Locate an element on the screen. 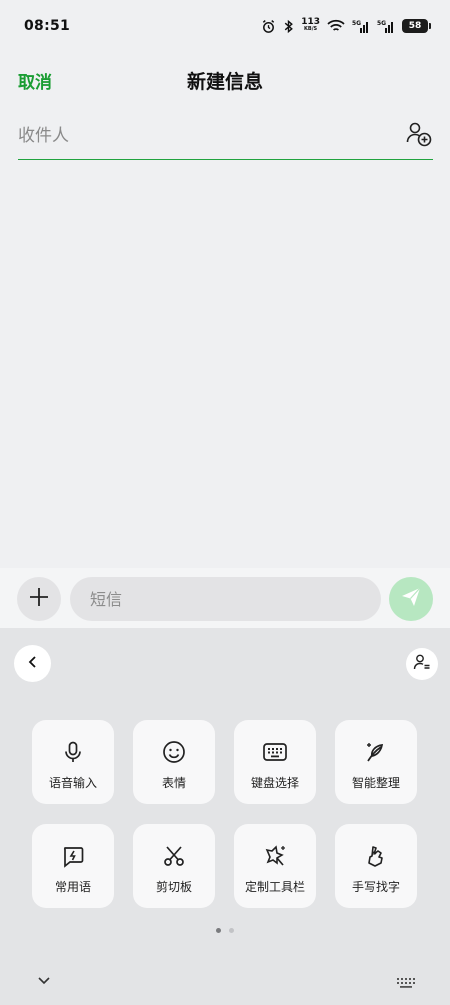 This screenshot has height=1005, width=450. status-icons: 113 KB/S 5G 5G 58 is located at coordinates (346, 25).